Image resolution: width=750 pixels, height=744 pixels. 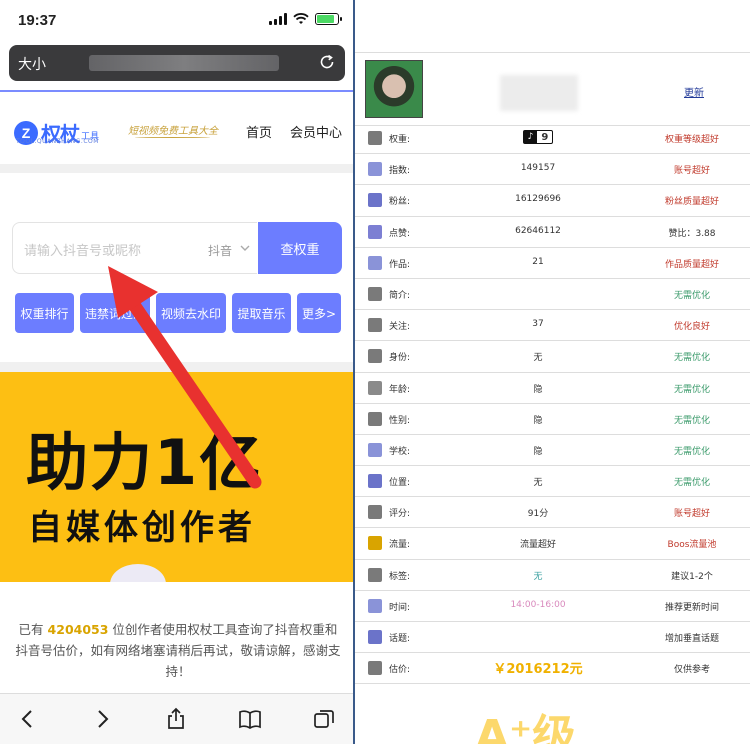 What do you see at coordinates (191, 313) in the screenshot?
I see `remove-watermark-button: 视频去水印` at bounding box center [191, 313].